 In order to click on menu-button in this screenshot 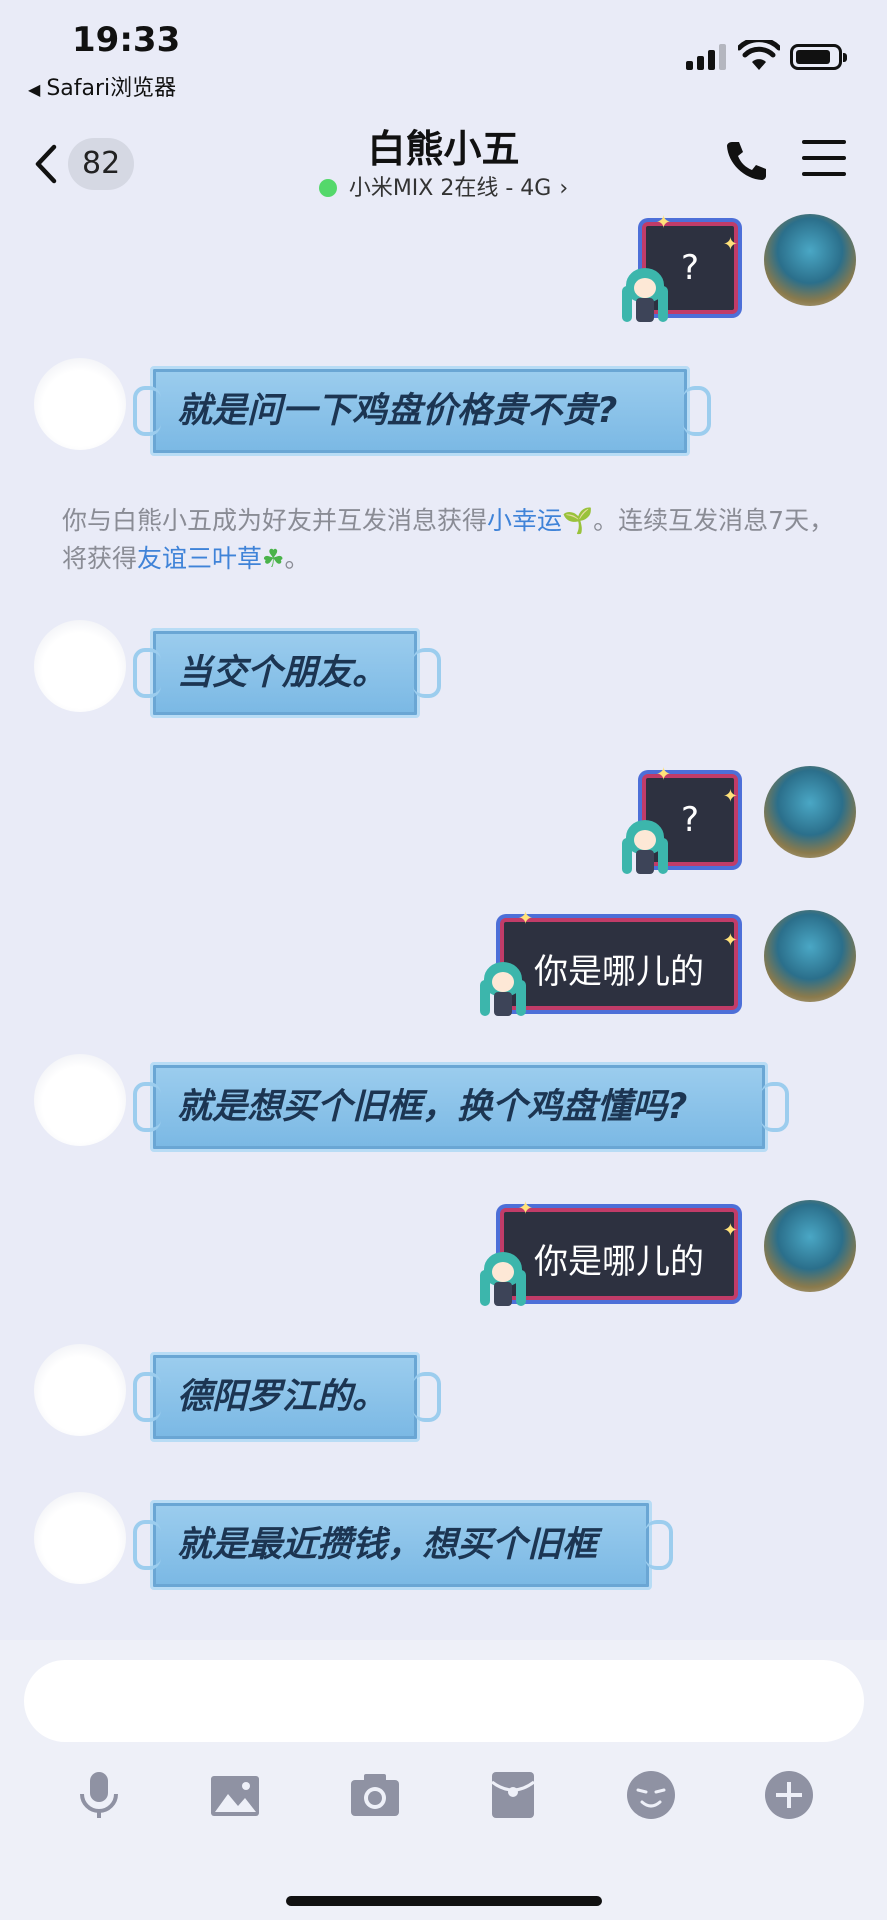, I will do `click(824, 160)`.